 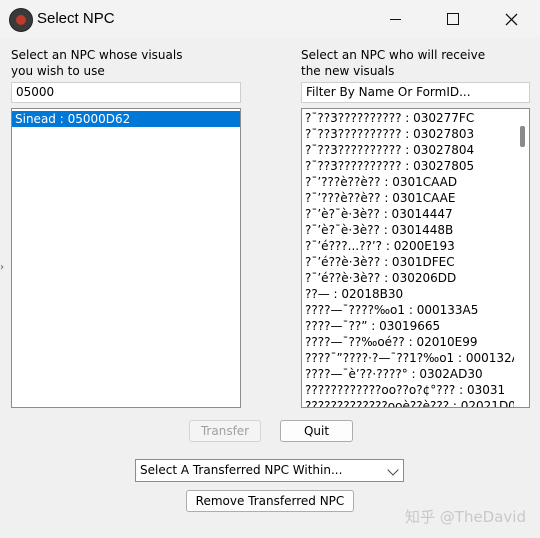 What do you see at coordinates (126, 92) in the screenshot?
I see `source-filter-input: 05000` at bounding box center [126, 92].